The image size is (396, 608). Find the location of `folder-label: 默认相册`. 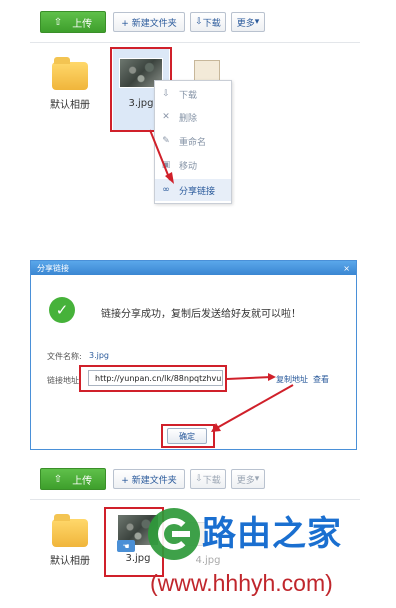

folder-label: 默认相册 is located at coordinates (70, 561).